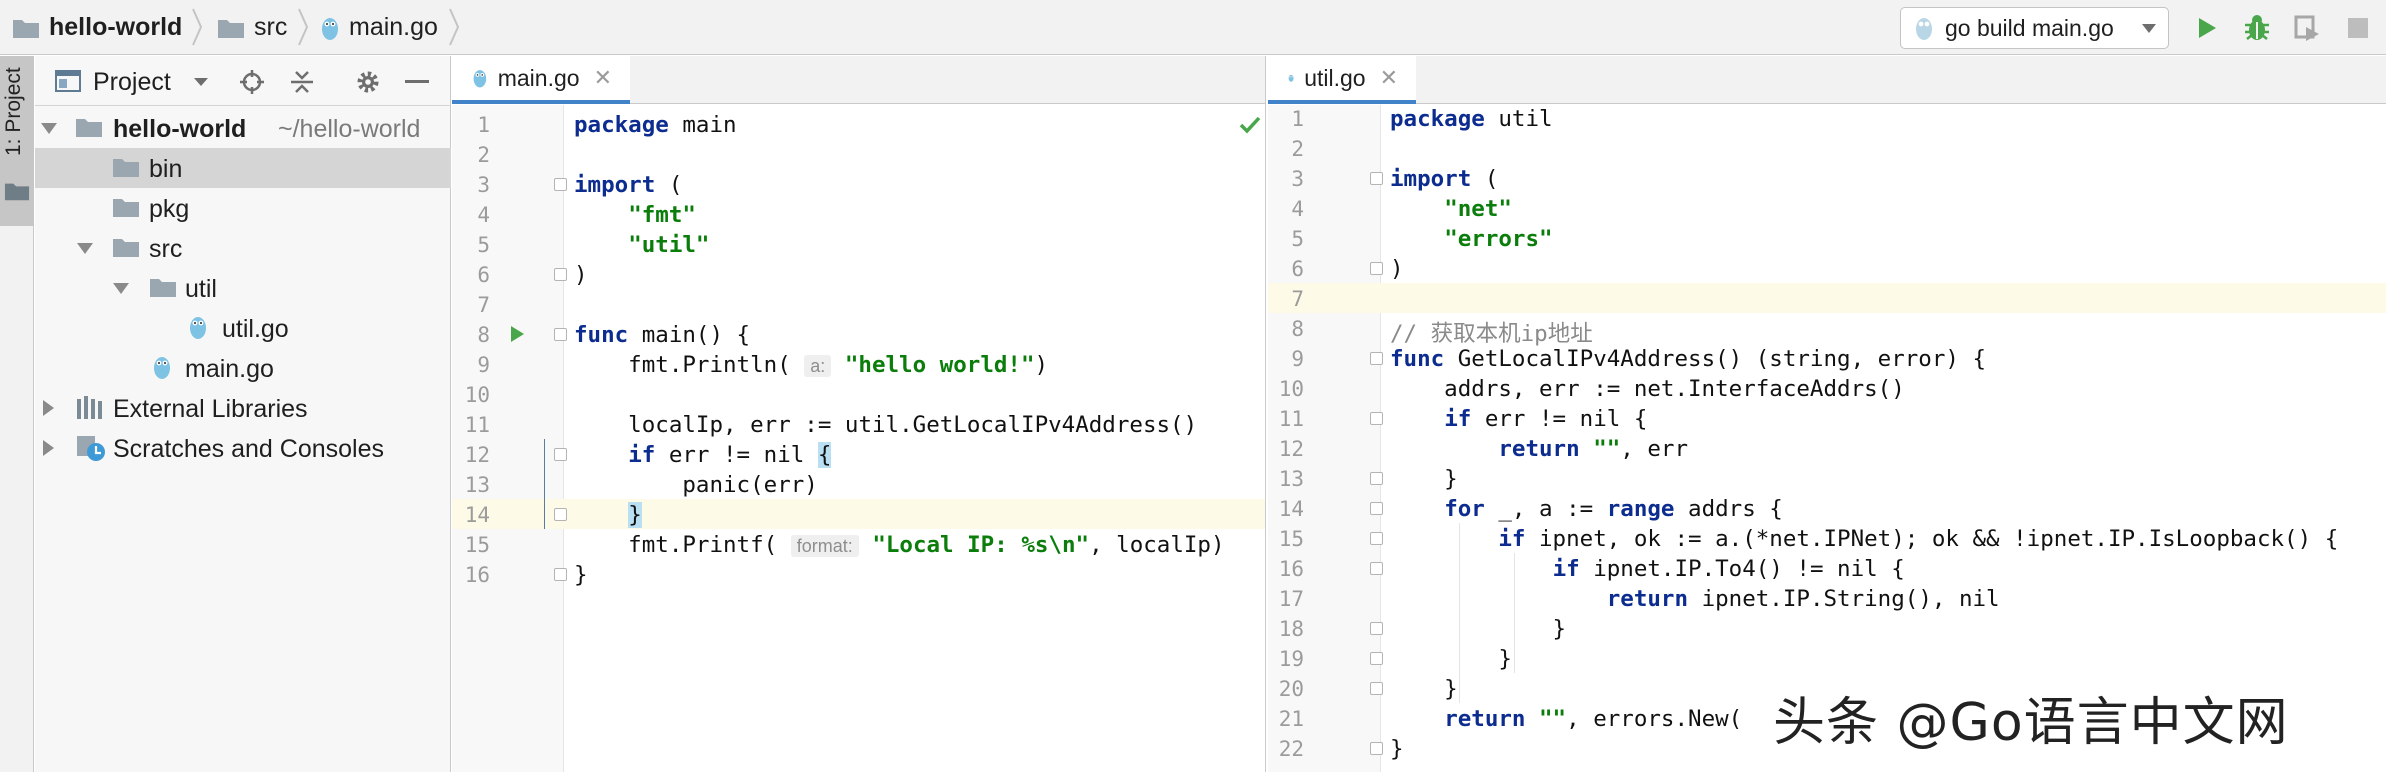 This screenshot has width=2386, height=772. Describe the element at coordinates (1827, 568) in the screenshot. I see `code-line: 16 if ipnet.IP.To4() != nil {` at that location.